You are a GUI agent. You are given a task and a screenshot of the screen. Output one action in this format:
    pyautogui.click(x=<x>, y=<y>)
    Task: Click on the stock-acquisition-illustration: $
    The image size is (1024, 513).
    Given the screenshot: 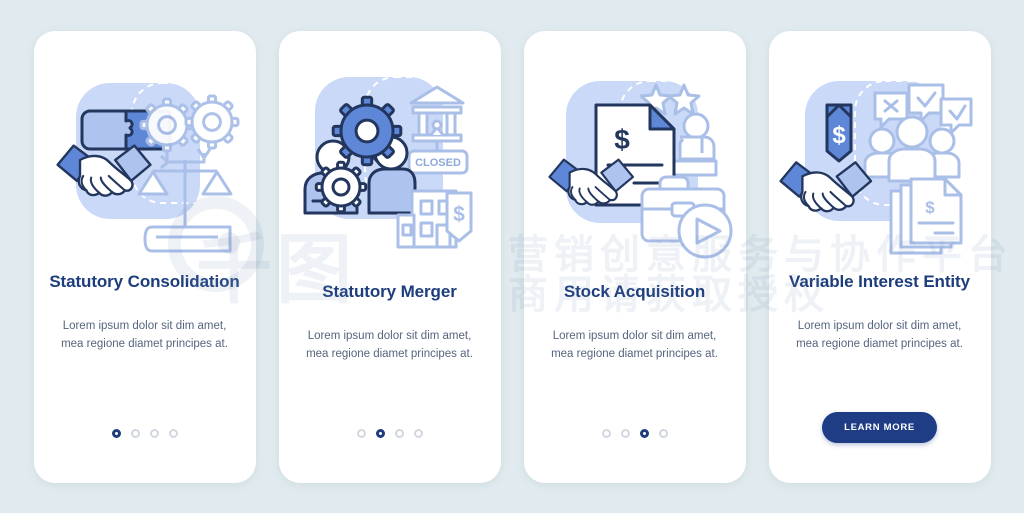 What is the action you would take?
    pyautogui.click(x=635, y=149)
    